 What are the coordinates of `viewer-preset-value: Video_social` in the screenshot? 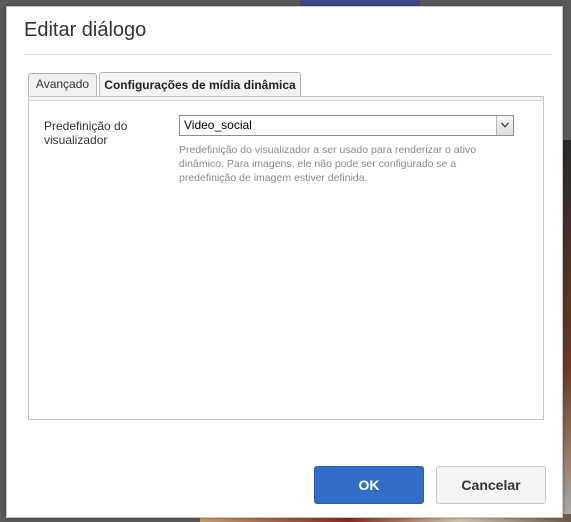 It's located at (218, 125).